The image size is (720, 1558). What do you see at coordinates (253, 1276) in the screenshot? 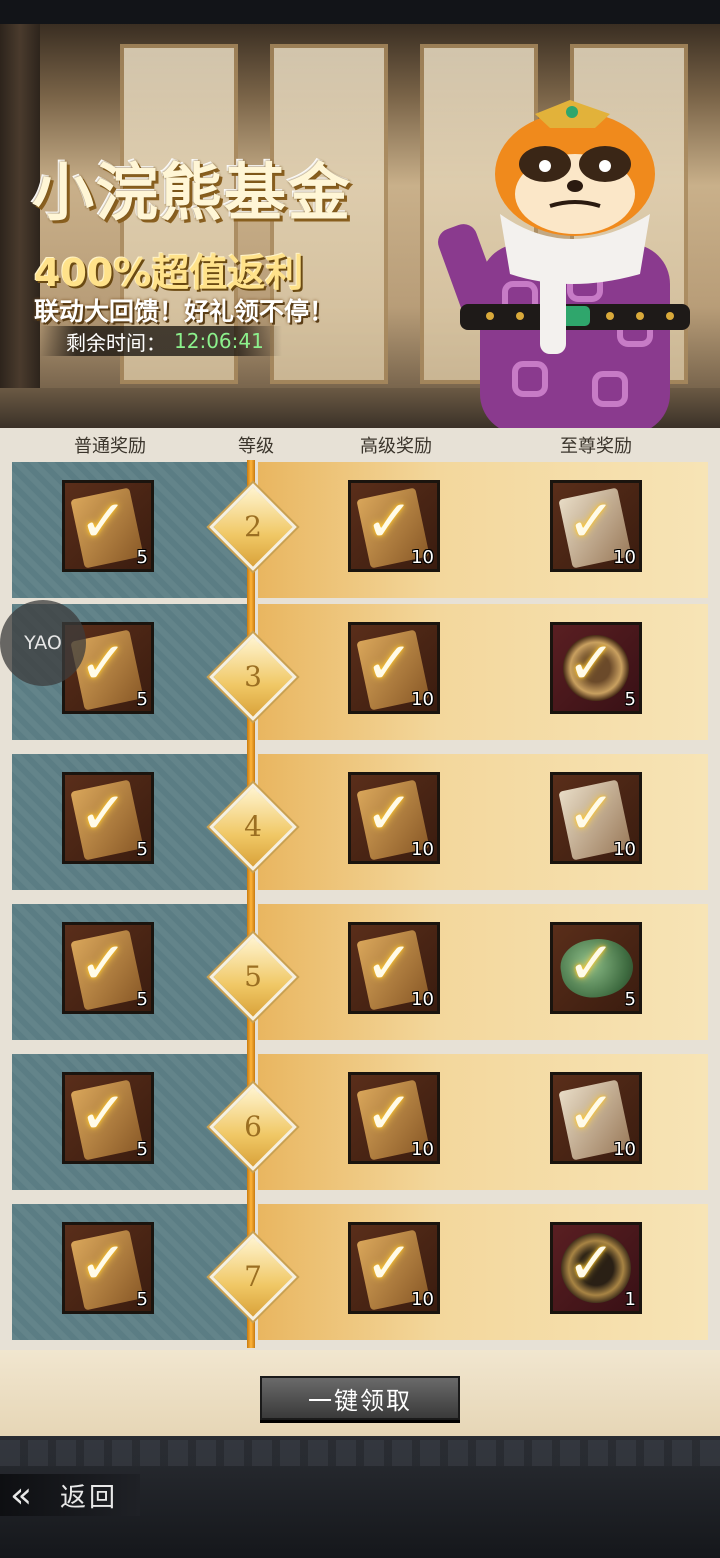
I see `level-number: 7` at bounding box center [253, 1276].